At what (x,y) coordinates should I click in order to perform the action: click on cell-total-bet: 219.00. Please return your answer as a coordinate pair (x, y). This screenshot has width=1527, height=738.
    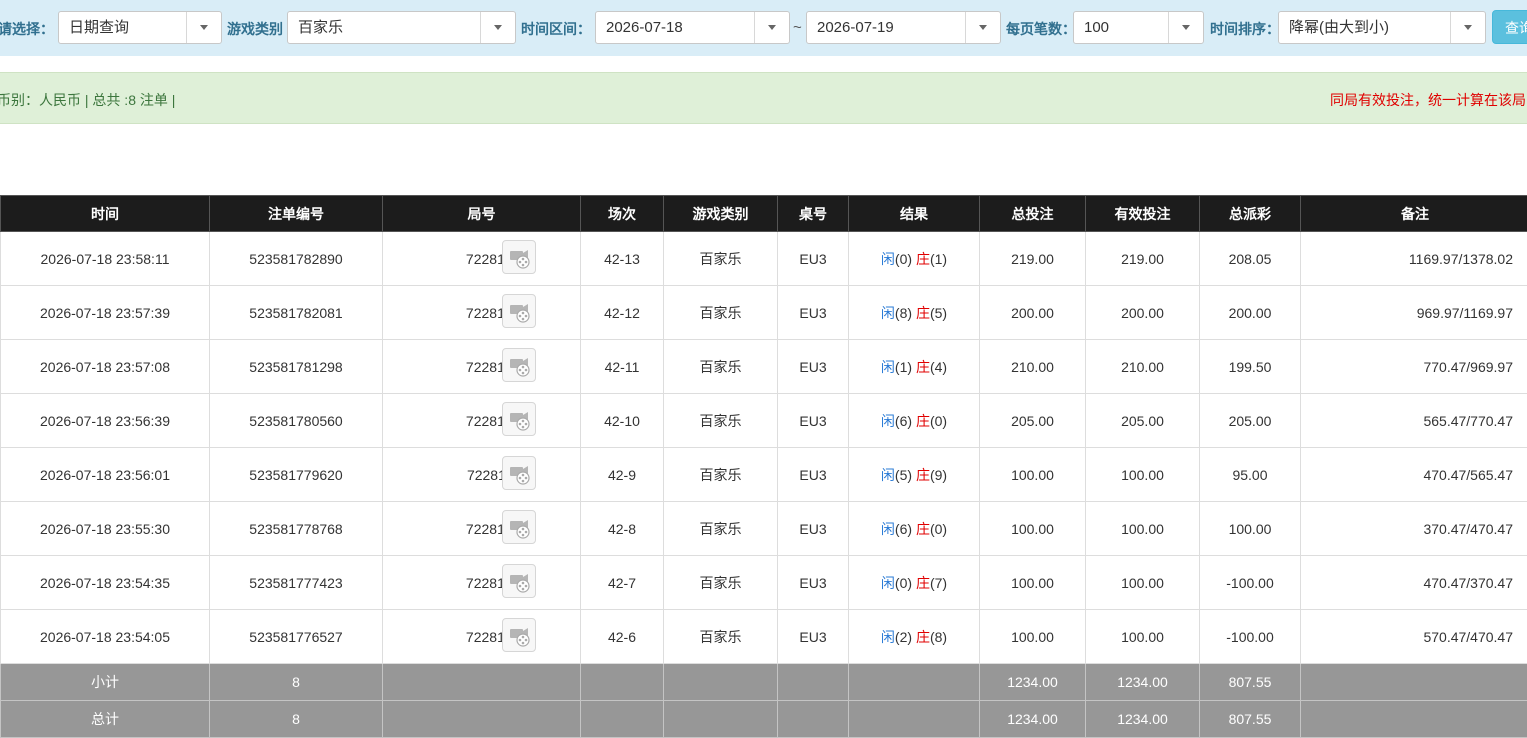
    Looking at the image, I should click on (1033, 259).